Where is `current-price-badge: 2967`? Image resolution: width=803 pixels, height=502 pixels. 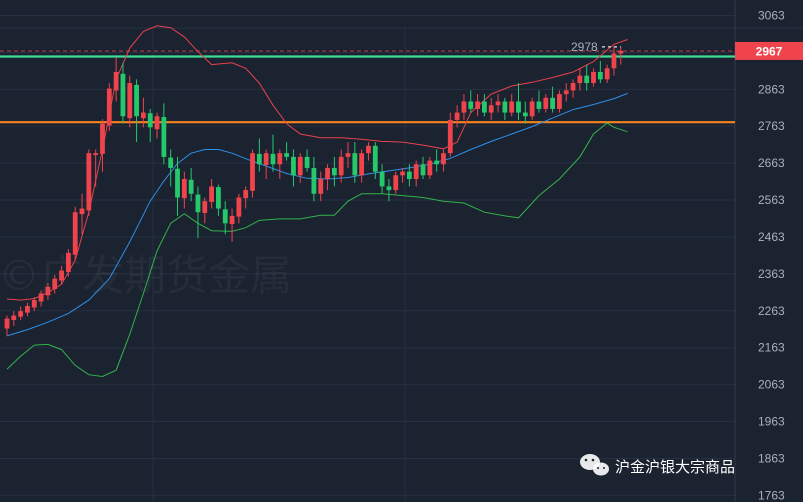
current-price-badge: 2967 is located at coordinates (769, 50).